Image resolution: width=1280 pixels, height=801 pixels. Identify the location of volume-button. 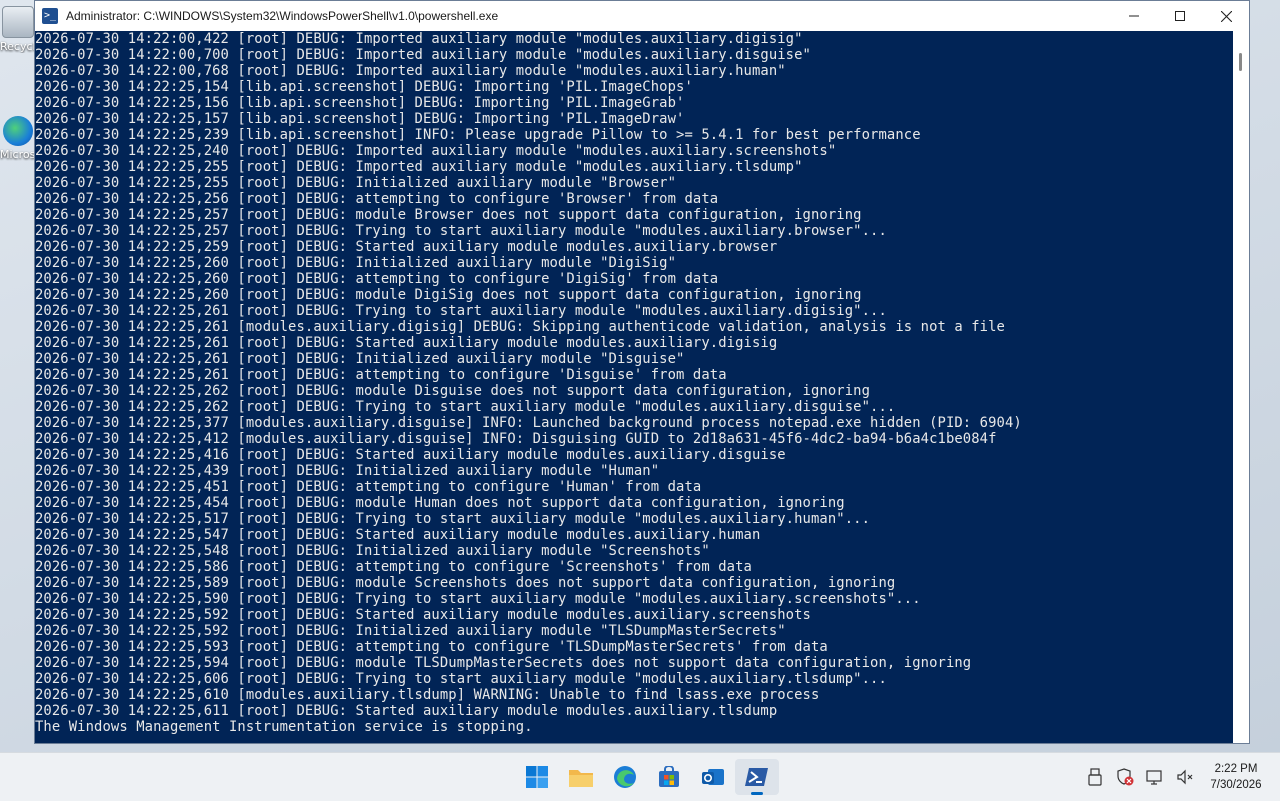
(1185, 777).